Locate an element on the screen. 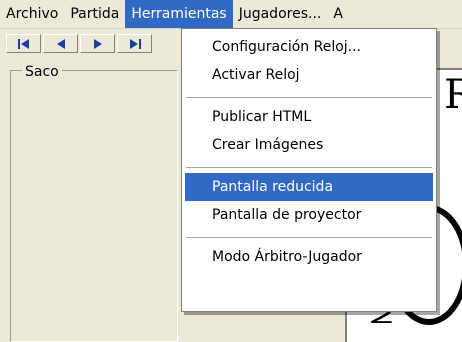 This screenshot has height=342, width=462. navigation-toolbar is located at coordinates (88, 45).